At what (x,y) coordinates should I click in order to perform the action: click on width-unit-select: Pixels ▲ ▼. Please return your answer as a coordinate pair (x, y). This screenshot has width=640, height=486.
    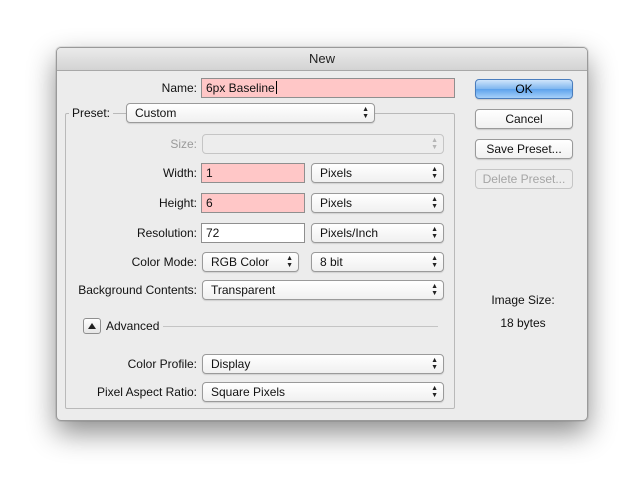
    Looking at the image, I should click on (377, 173).